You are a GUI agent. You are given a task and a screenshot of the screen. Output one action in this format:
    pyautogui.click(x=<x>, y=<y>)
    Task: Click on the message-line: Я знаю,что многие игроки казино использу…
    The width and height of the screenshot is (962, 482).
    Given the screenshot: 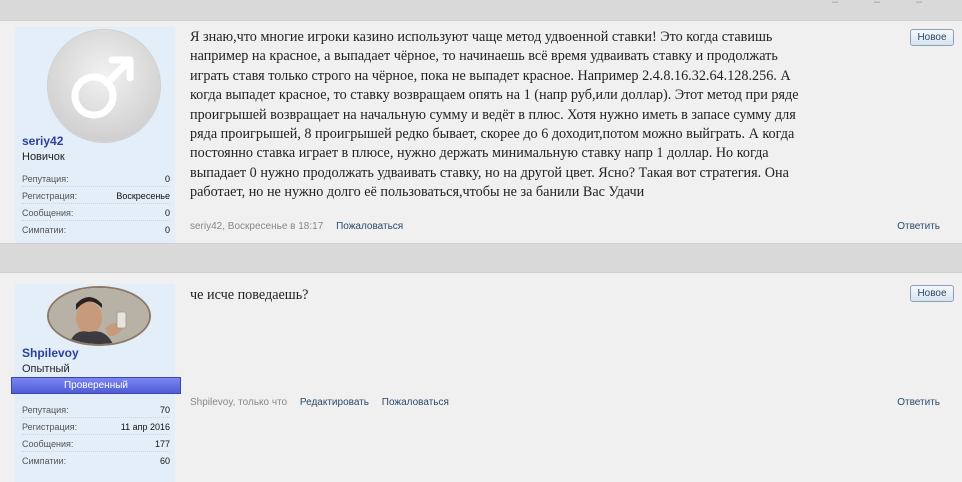 What is the action you would take?
    pyautogui.click(x=481, y=37)
    